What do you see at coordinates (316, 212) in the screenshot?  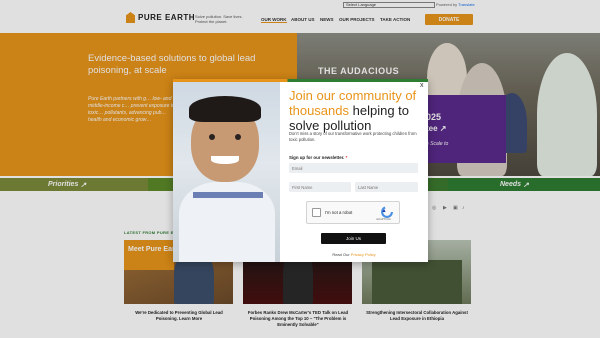 I see `recaptcha-checkbox` at bounding box center [316, 212].